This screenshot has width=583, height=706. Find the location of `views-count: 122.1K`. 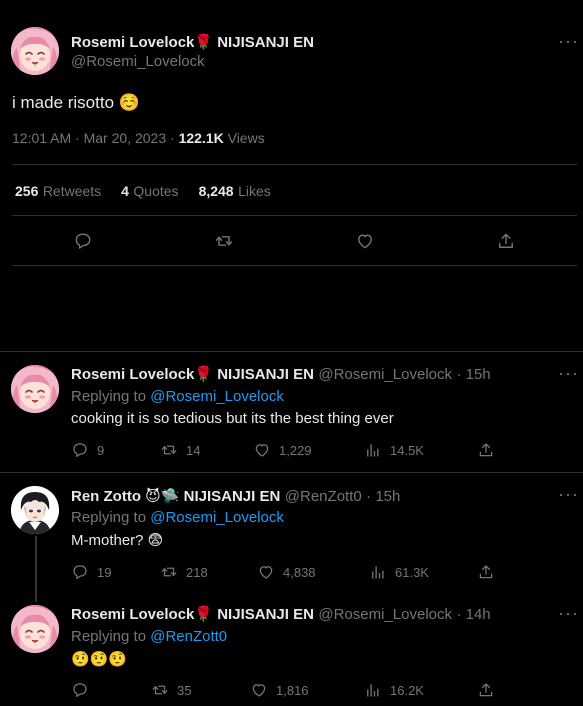

views-count: 122.1K is located at coordinates (201, 138).